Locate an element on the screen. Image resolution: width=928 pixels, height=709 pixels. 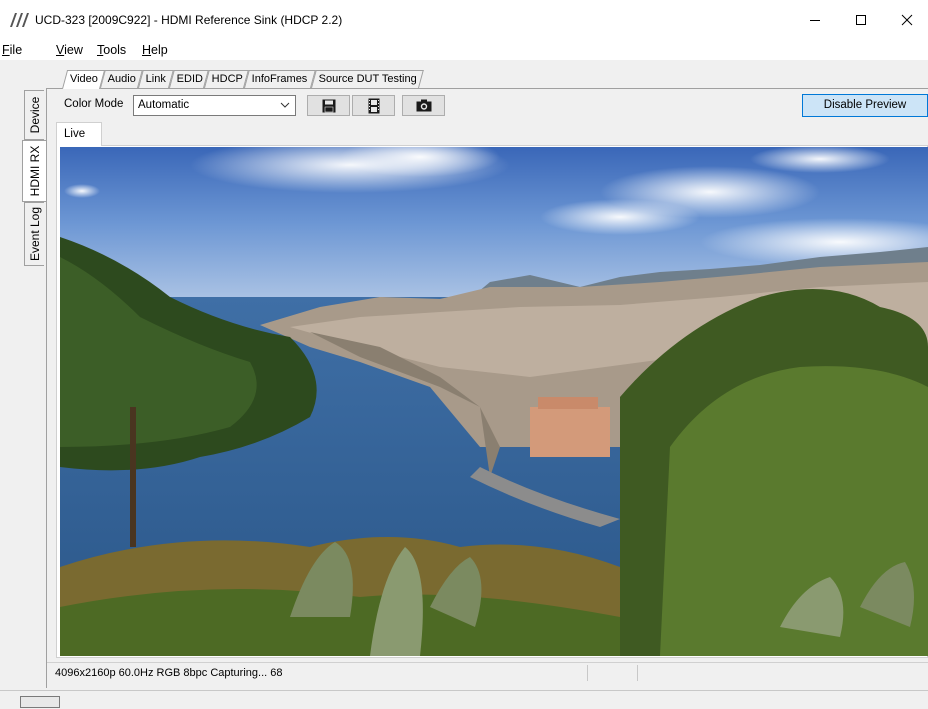
maximize-icon is located at coordinates (861, 20).